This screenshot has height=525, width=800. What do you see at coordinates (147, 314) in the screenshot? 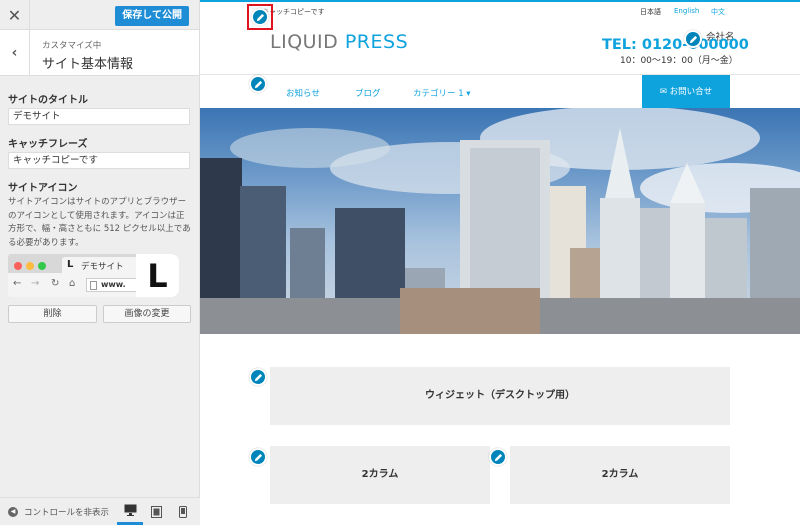
I see `change-image-button: 画像の変更` at bounding box center [147, 314].